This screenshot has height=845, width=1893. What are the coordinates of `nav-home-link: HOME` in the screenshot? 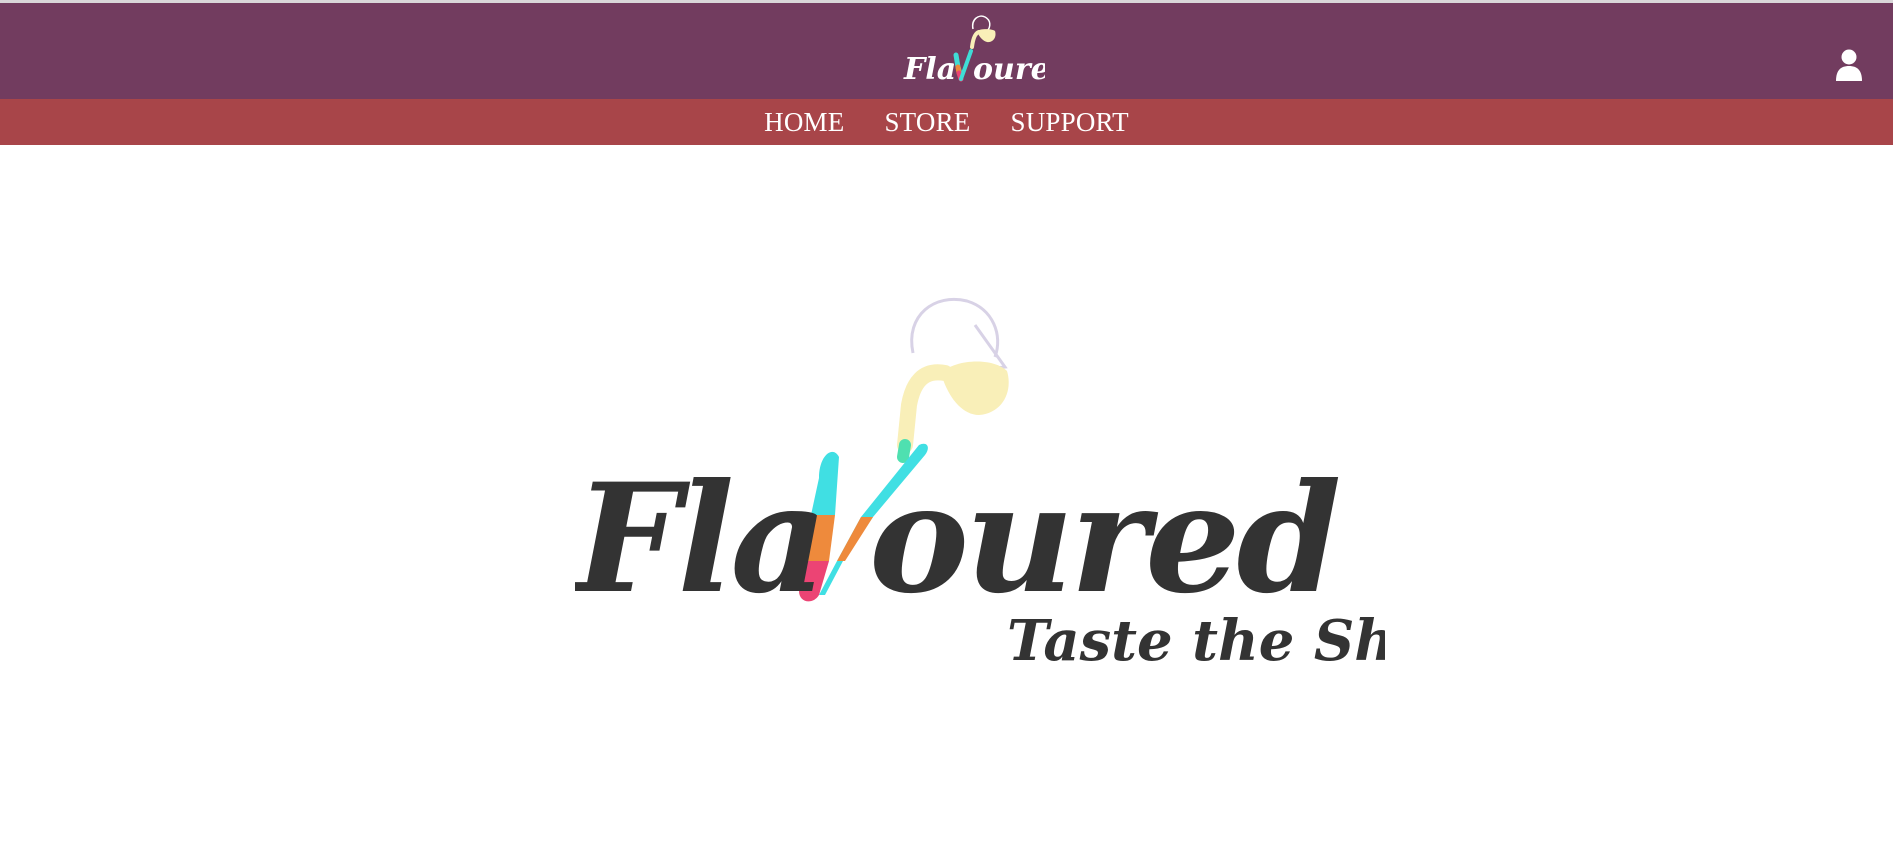 It's located at (804, 122).